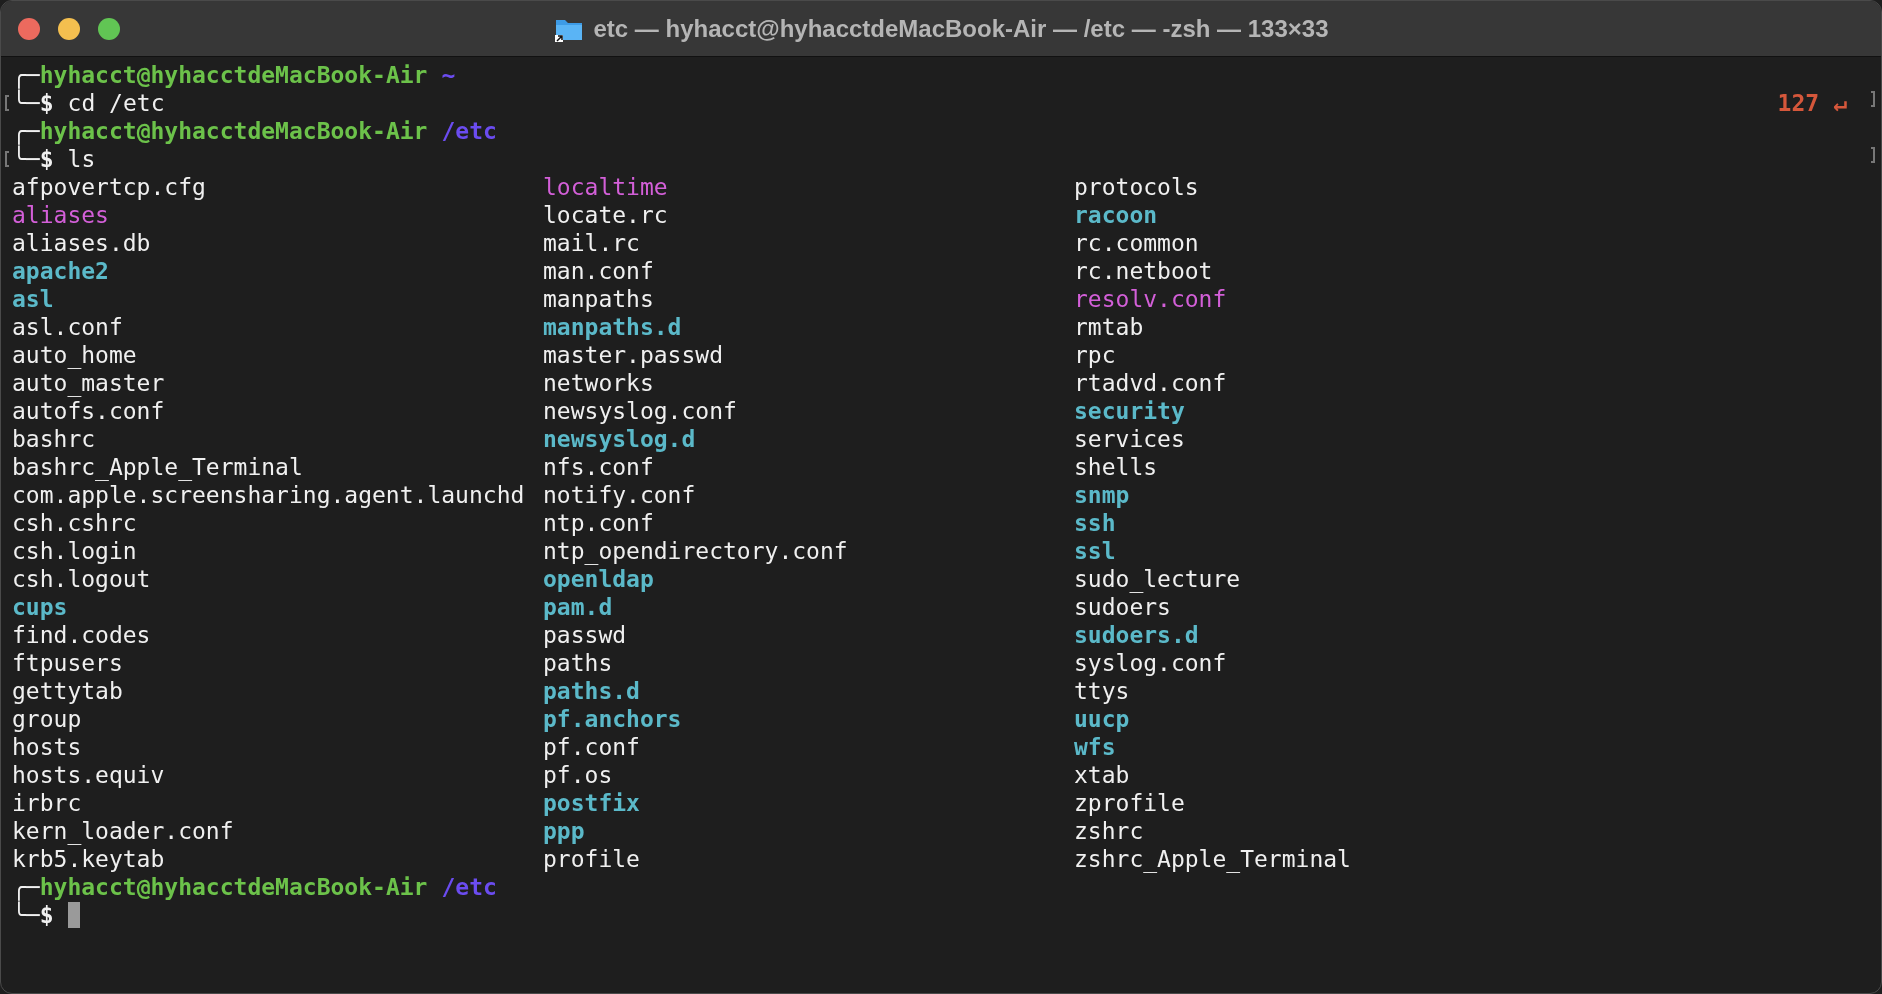 Image resolution: width=1882 pixels, height=994 pixels. What do you see at coordinates (592, 691) in the screenshot?
I see `file-name: paths.d` at bounding box center [592, 691].